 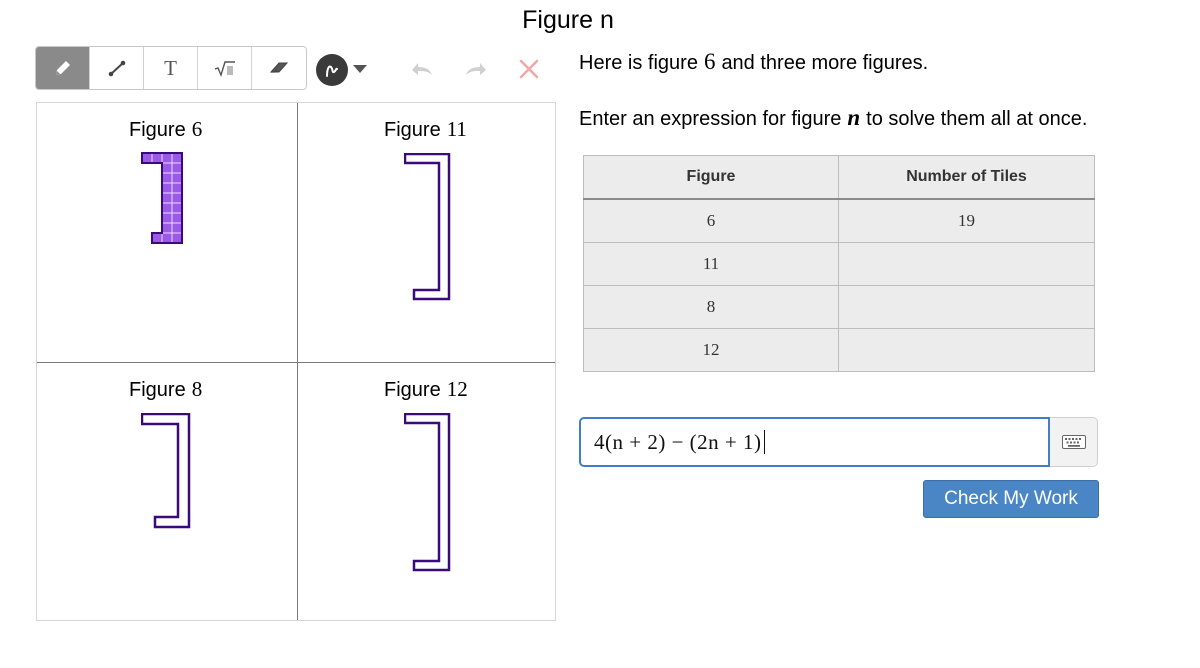 I want to click on figure-11-label: Figure 11, so click(x=425, y=129).